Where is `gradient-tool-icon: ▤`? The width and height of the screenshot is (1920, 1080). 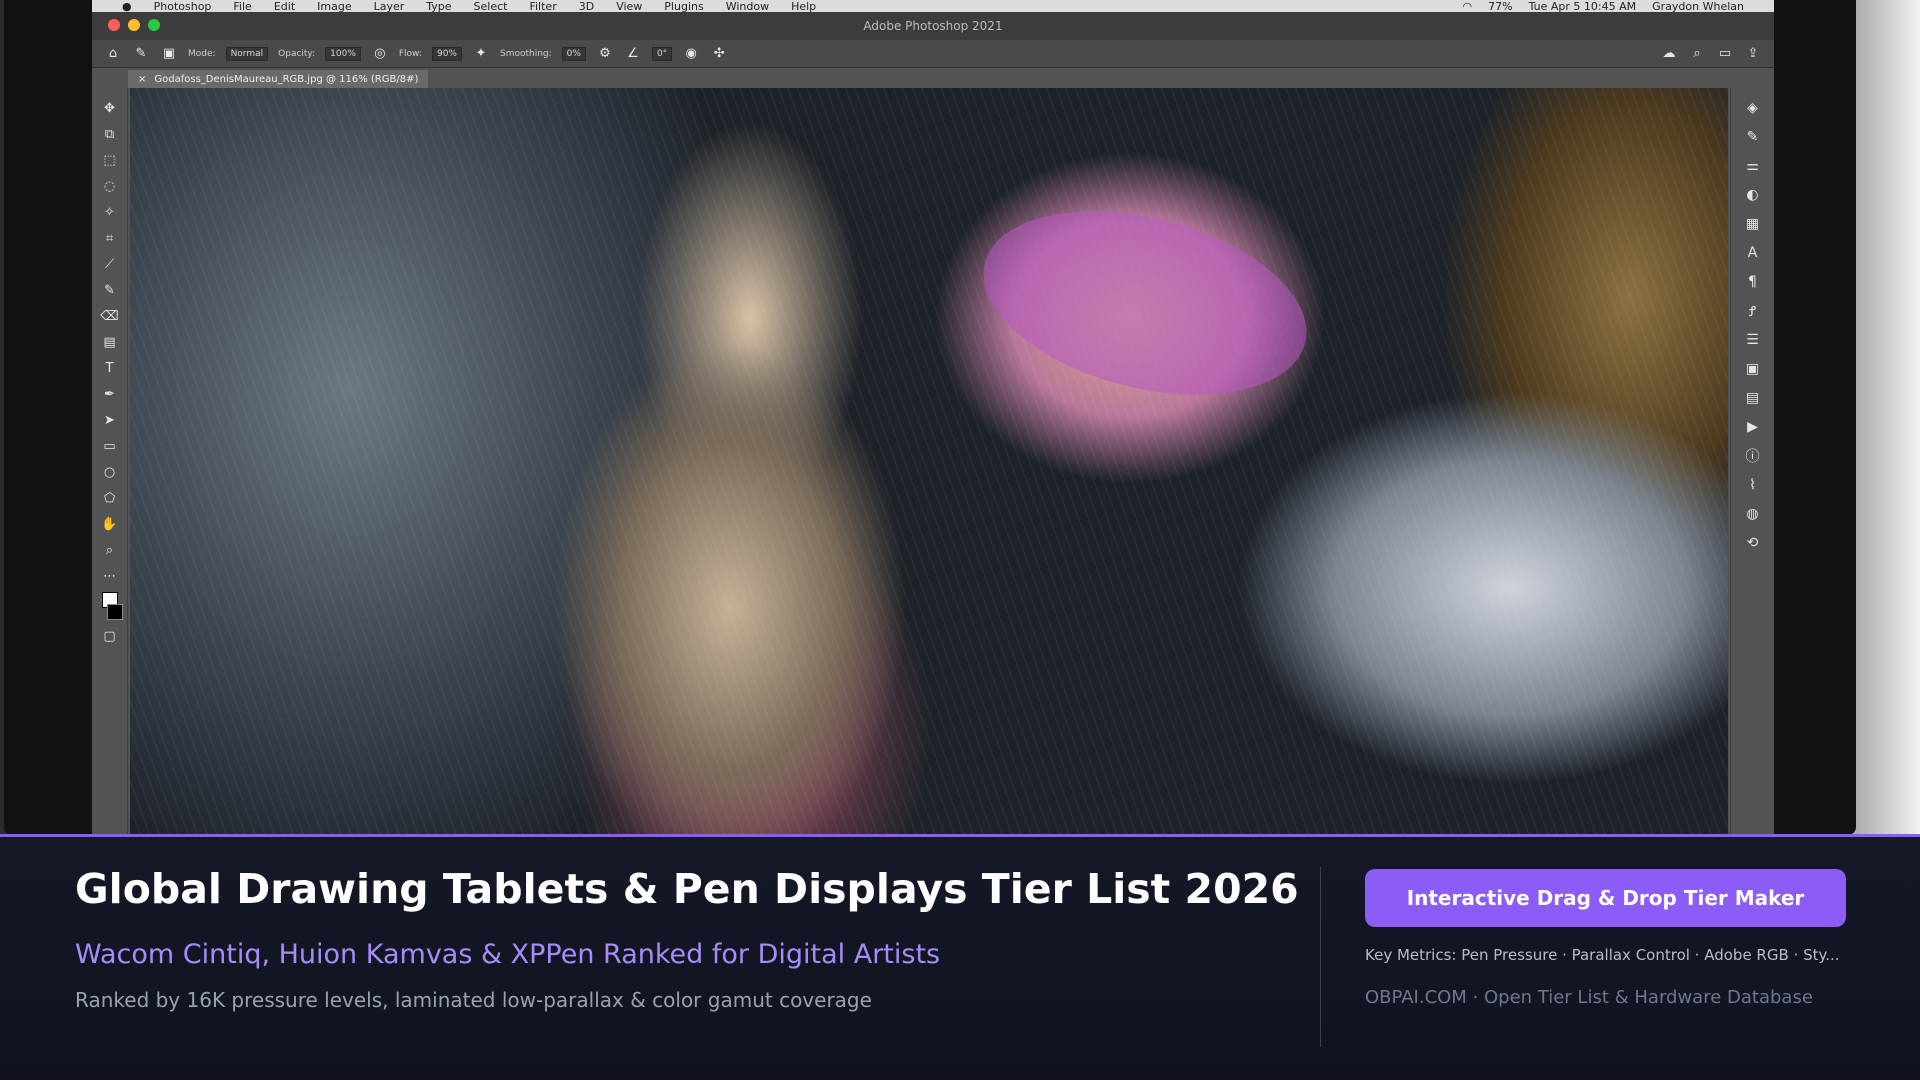 gradient-tool-icon: ▤ is located at coordinates (110, 342).